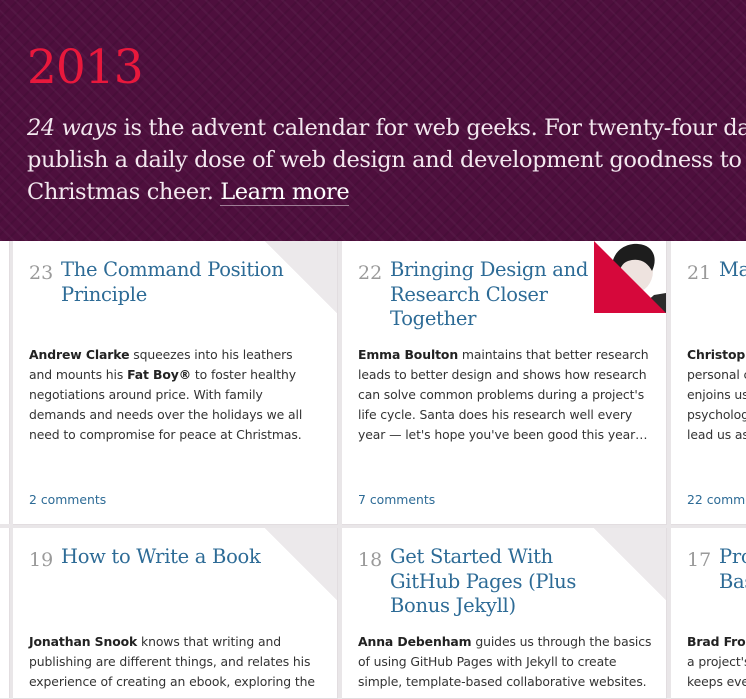  What do you see at coordinates (699, 560) in the screenshot?
I see `day-number: 17` at bounding box center [699, 560].